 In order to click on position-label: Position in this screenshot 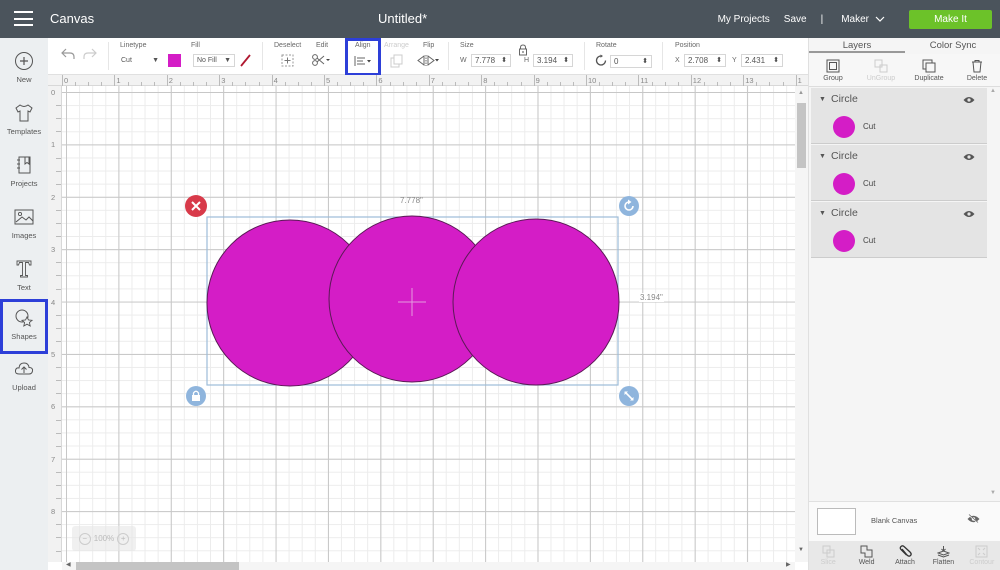, I will do `click(687, 45)`.